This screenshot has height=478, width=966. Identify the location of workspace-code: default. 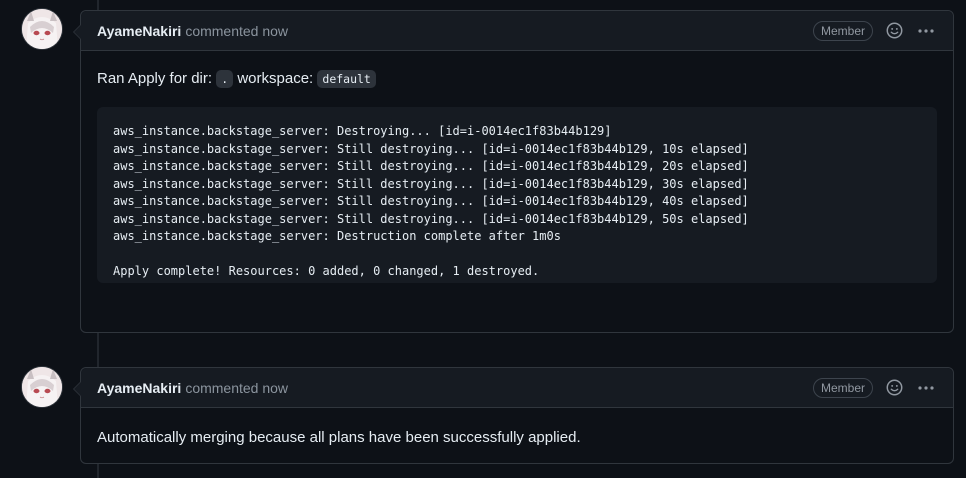
(346, 79).